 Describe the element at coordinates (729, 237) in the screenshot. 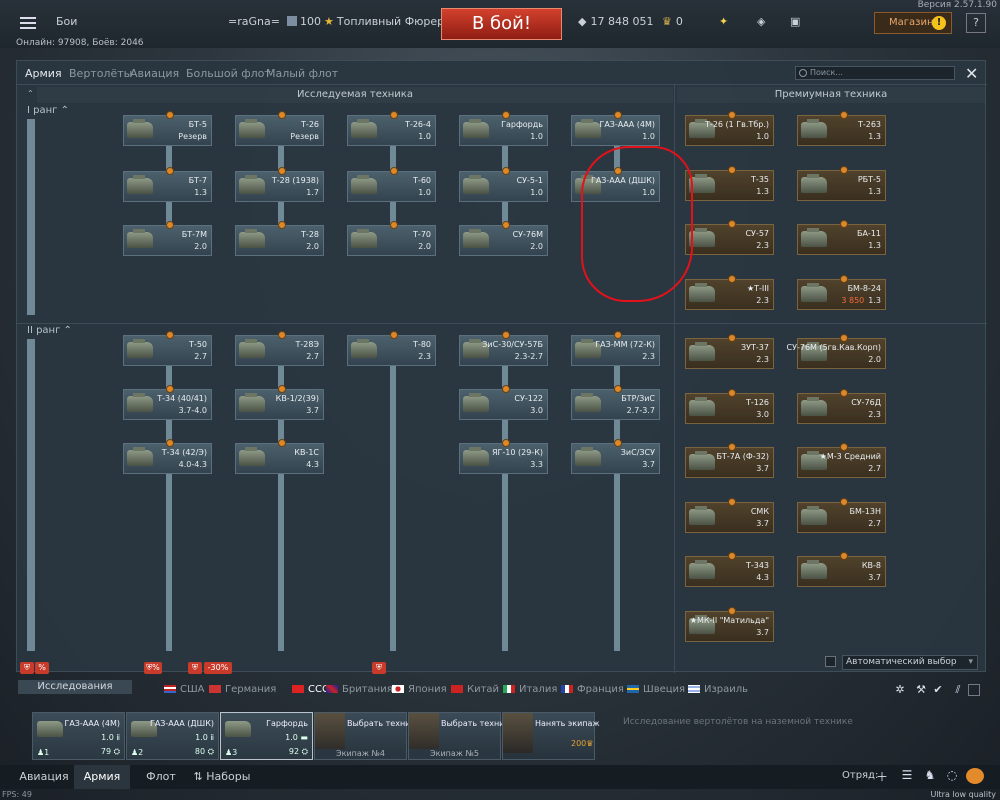

I see `premium-vehicle-card: СУ-57 2.3` at that location.